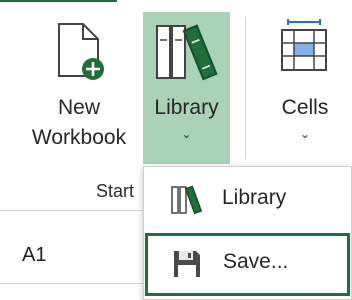  What do you see at coordinates (305, 134) in the screenshot?
I see `cells-chevron-down-icon: ⌄` at bounding box center [305, 134].